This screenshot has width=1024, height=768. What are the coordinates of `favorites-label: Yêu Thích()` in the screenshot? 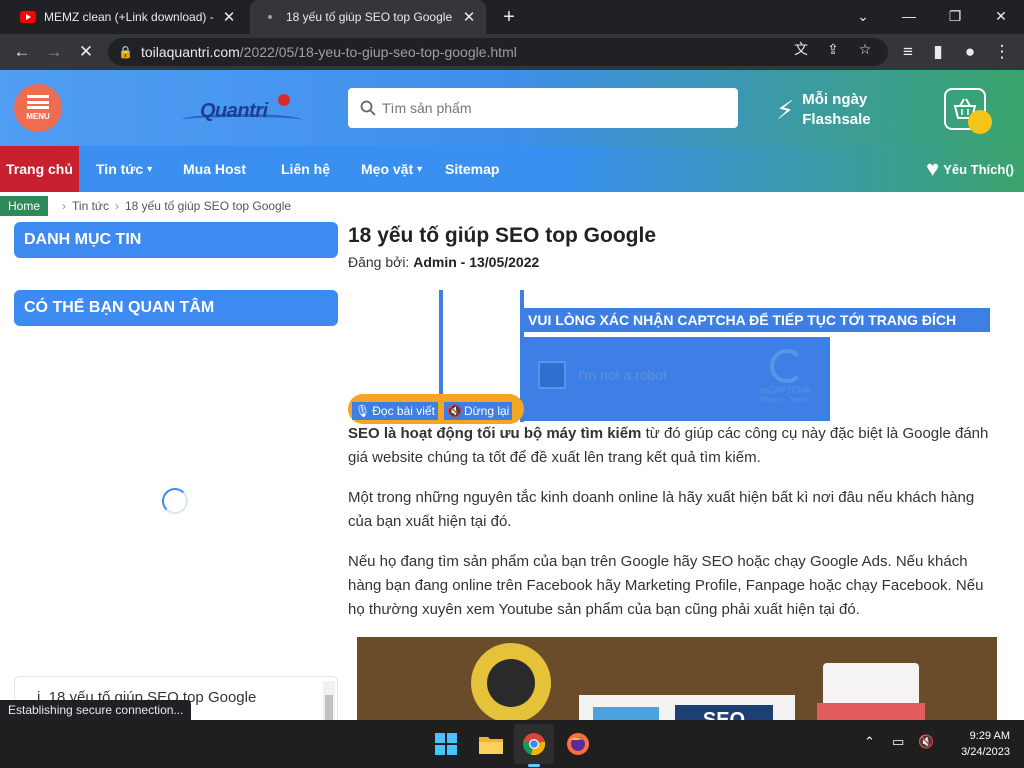 It's located at (978, 169).